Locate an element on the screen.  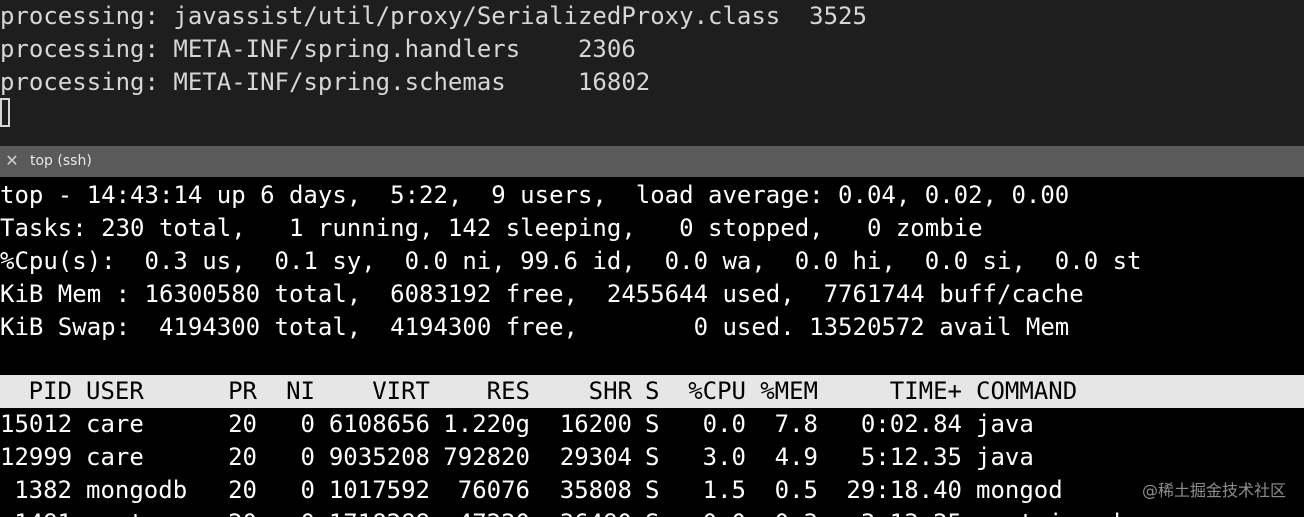
pane-tab-bar: ✕ top (ssh) is located at coordinates (652, 161).